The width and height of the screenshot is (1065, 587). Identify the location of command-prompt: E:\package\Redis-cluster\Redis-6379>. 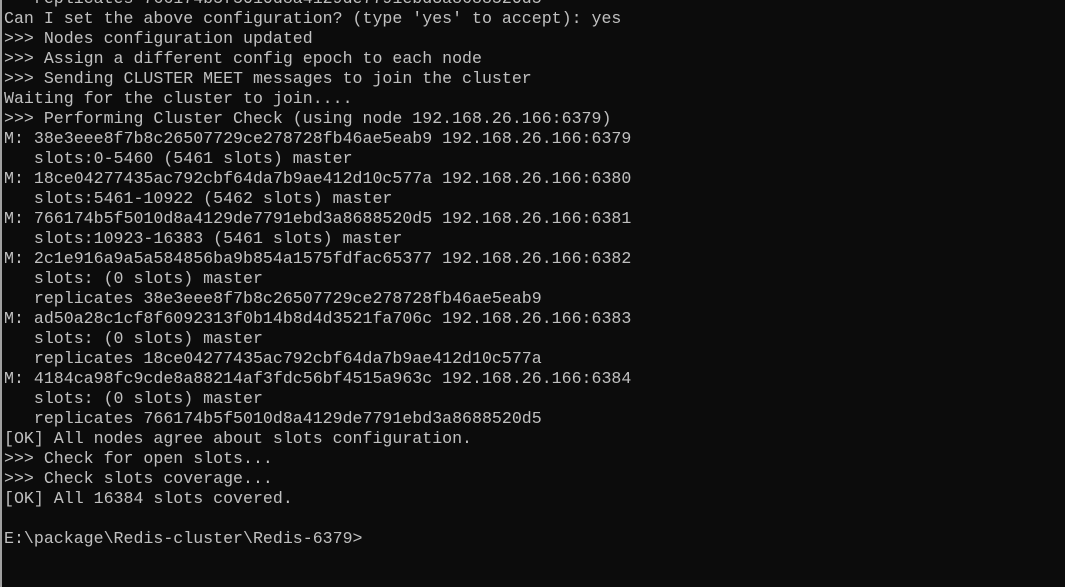
(534, 539).